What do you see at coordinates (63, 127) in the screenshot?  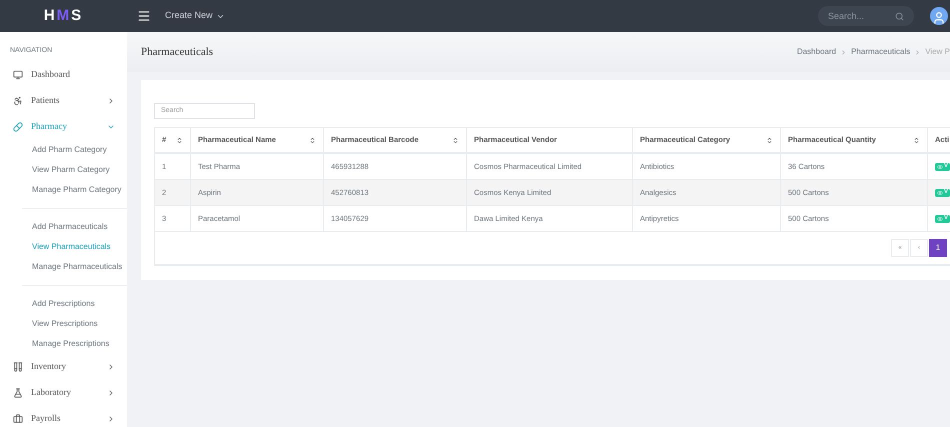 I see `sidebar-item: Pharmacy` at bounding box center [63, 127].